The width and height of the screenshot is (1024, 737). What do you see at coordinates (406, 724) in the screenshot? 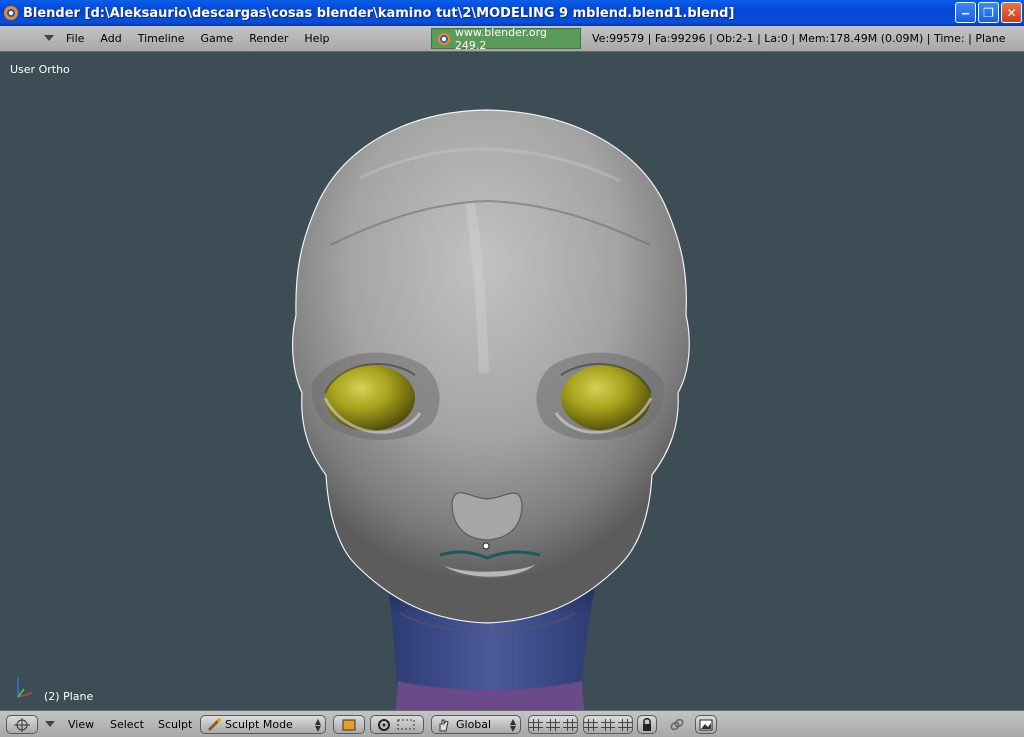
I see `snap-icon` at bounding box center [406, 724].